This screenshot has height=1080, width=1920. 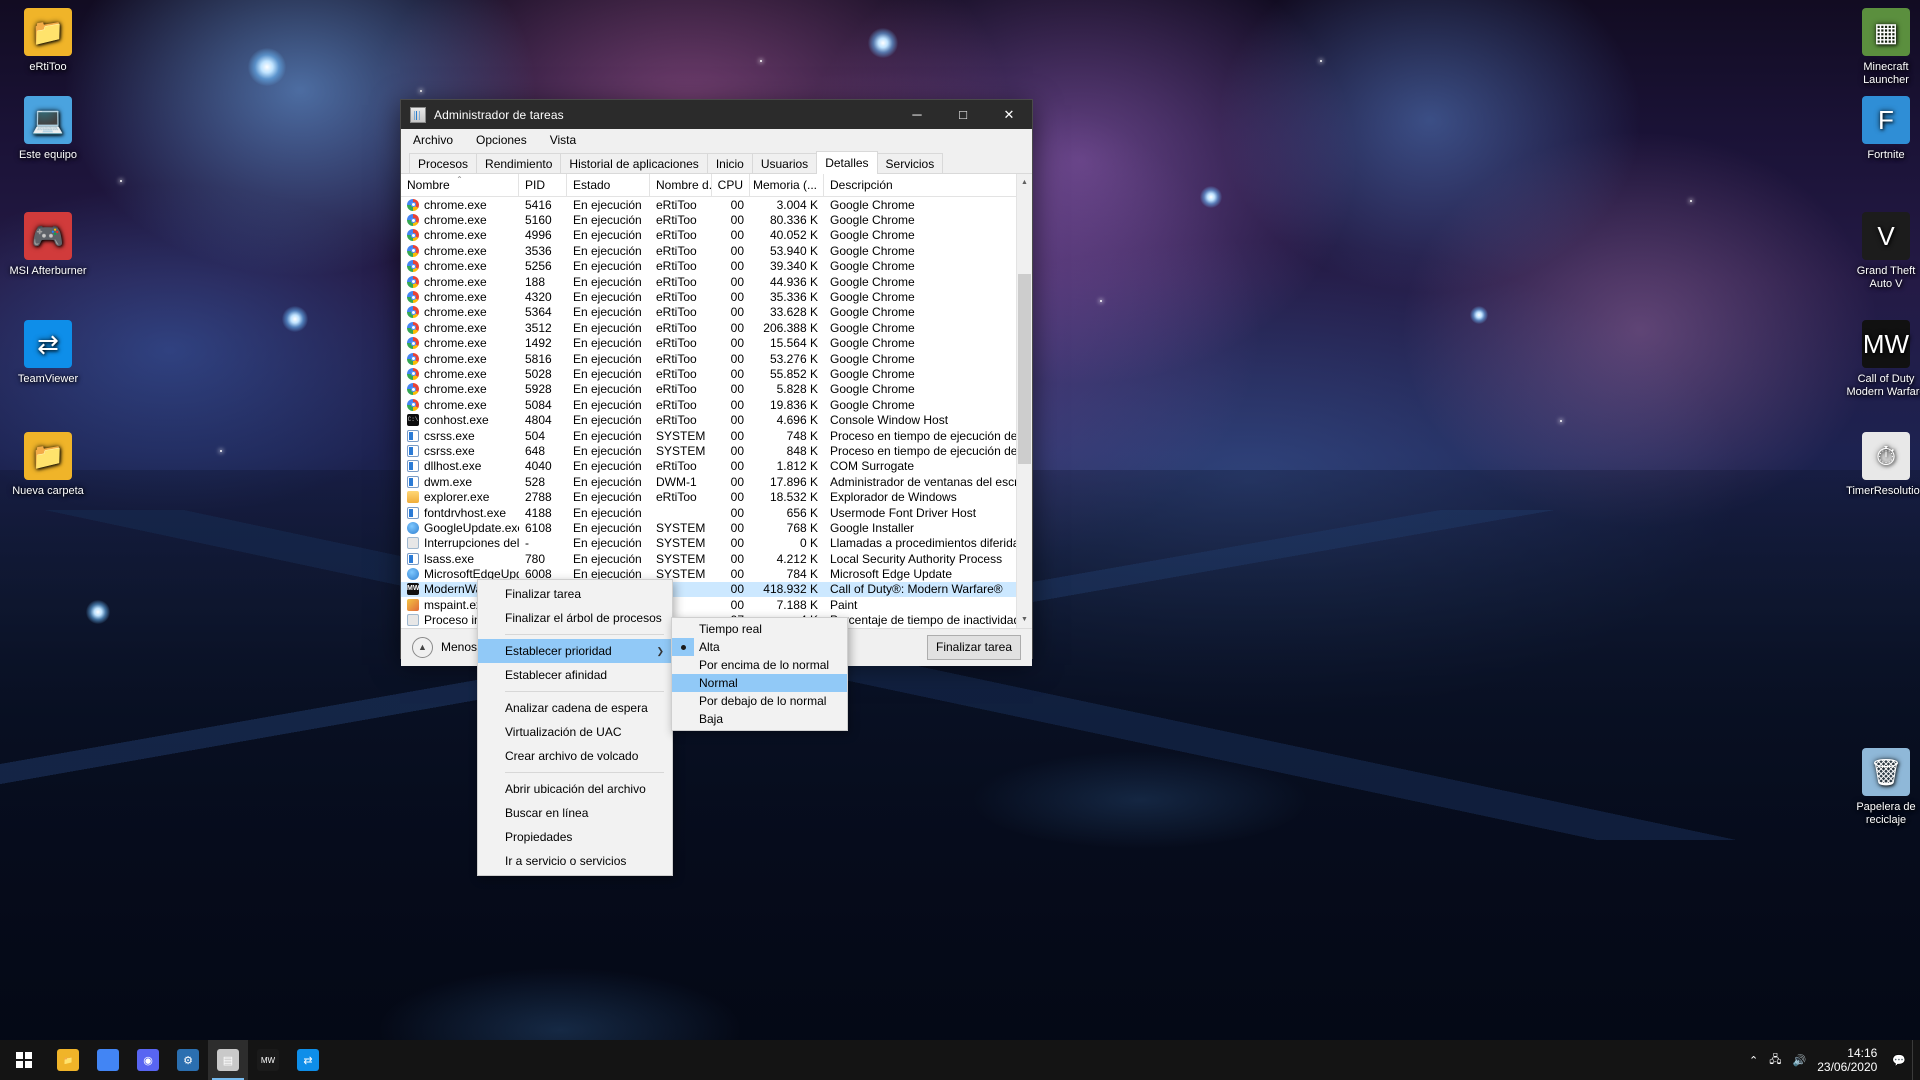 What do you see at coordinates (974, 647) in the screenshot?
I see `end-task-button: Finalizar tarea` at bounding box center [974, 647].